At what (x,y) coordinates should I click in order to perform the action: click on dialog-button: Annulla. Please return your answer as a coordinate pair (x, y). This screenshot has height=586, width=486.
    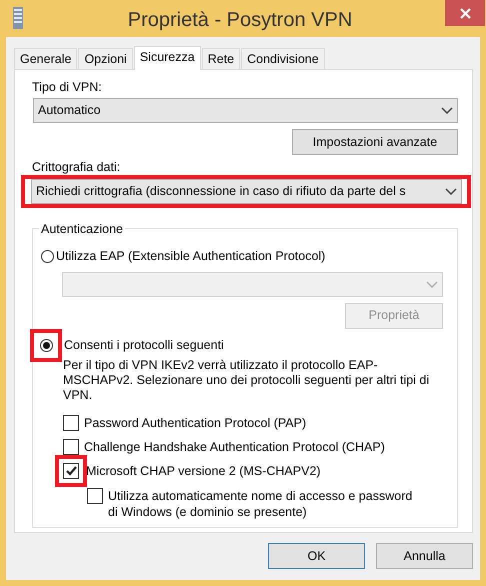
    Looking at the image, I should click on (424, 556).